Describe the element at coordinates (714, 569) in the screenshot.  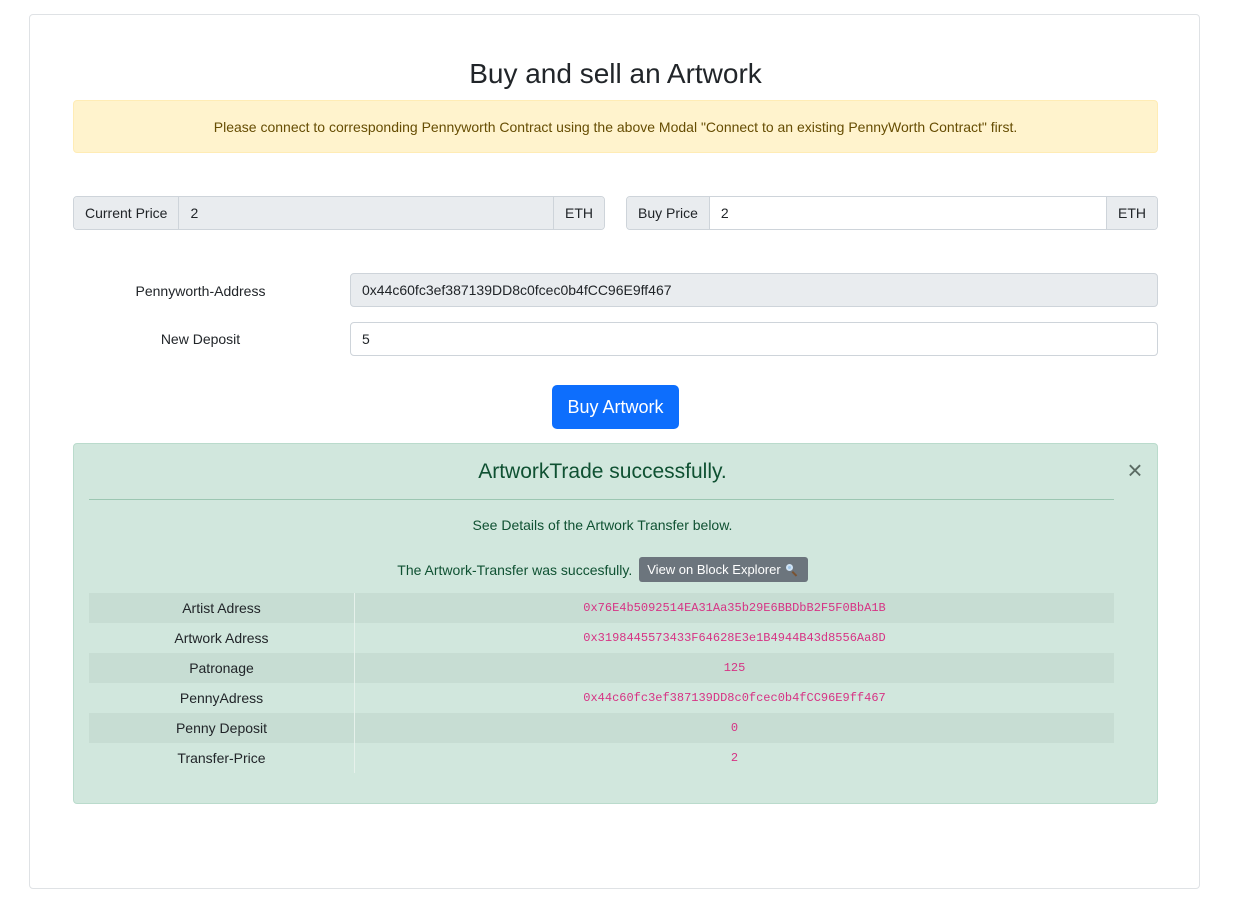
I see `explorer-button-label: View on Block Explorer` at that location.